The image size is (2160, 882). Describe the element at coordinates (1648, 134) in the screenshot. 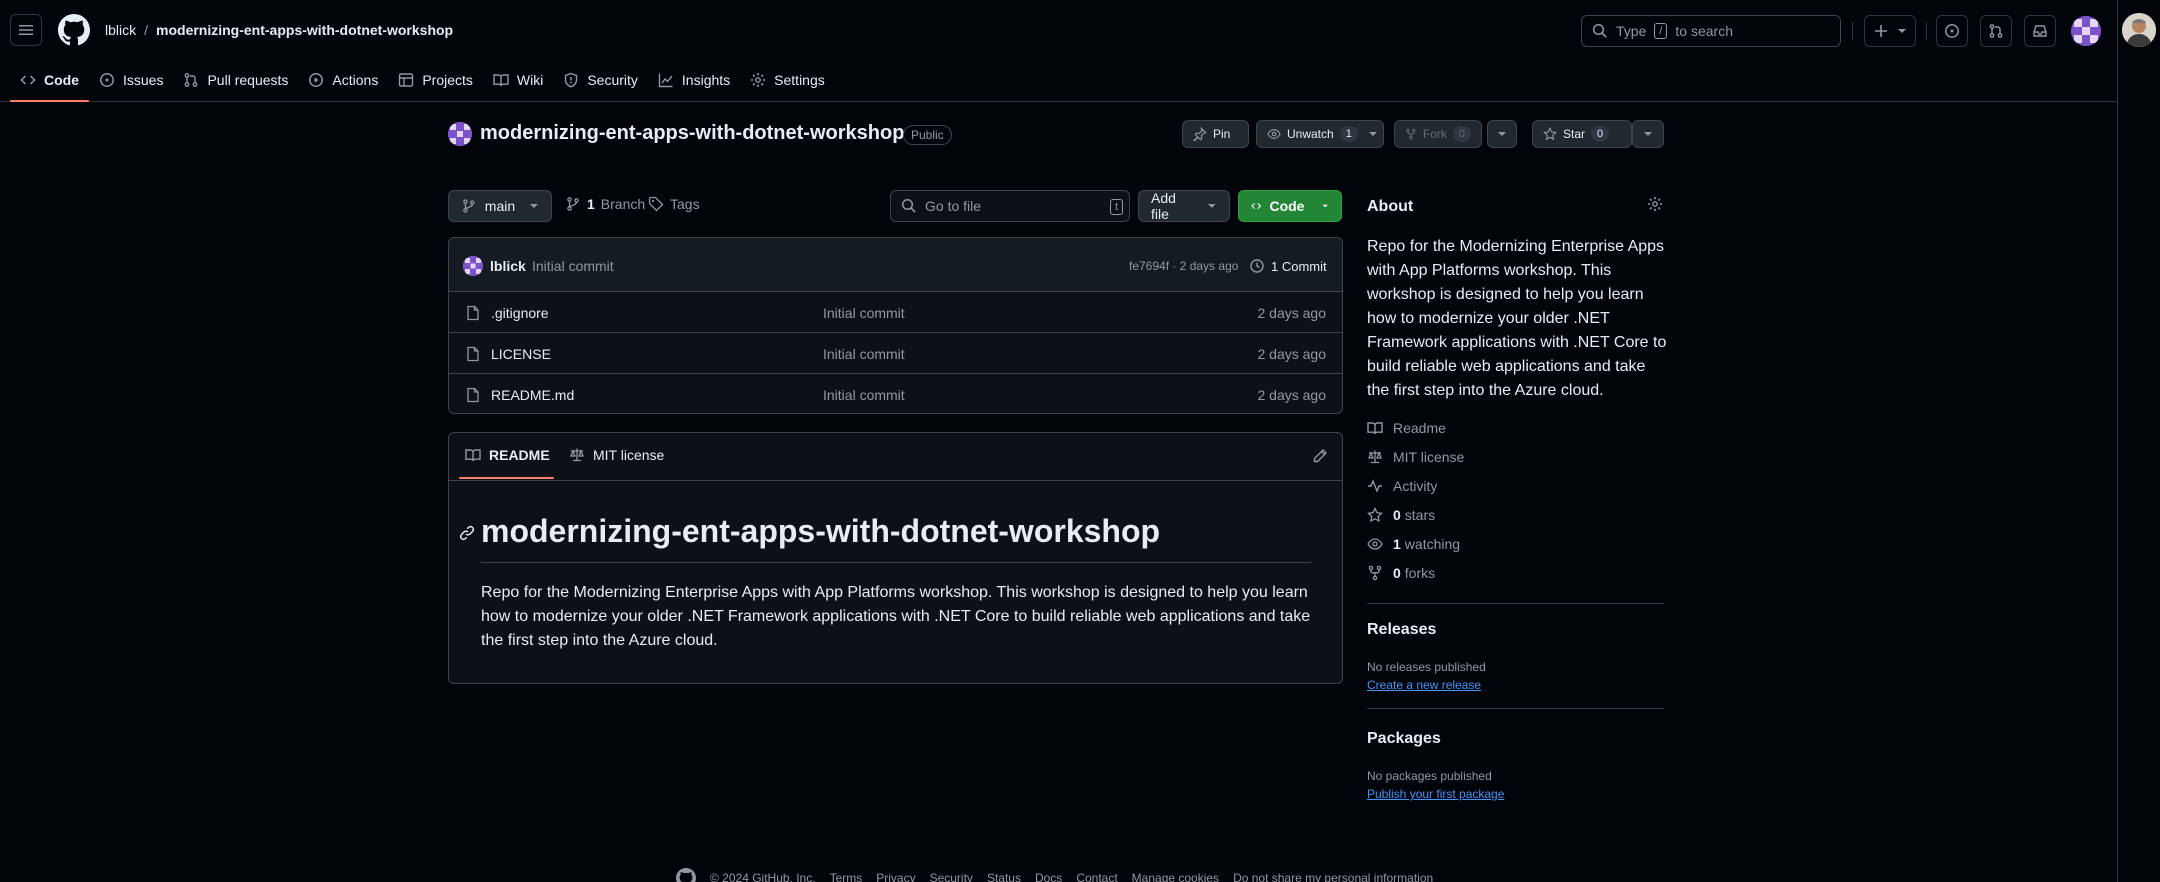

I see `star-dropdown-button` at that location.